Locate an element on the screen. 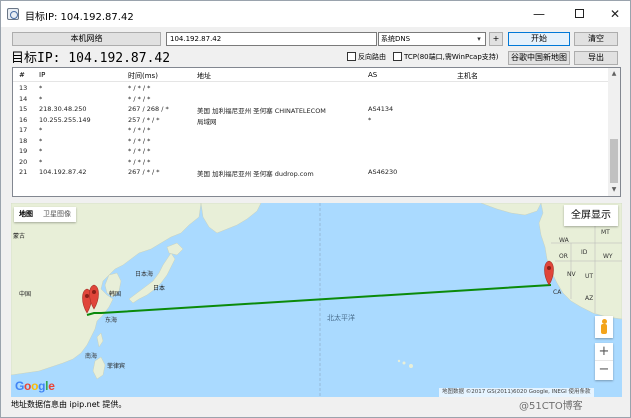  target-ip-input: 104.192.87.42 is located at coordinates (271, 39).